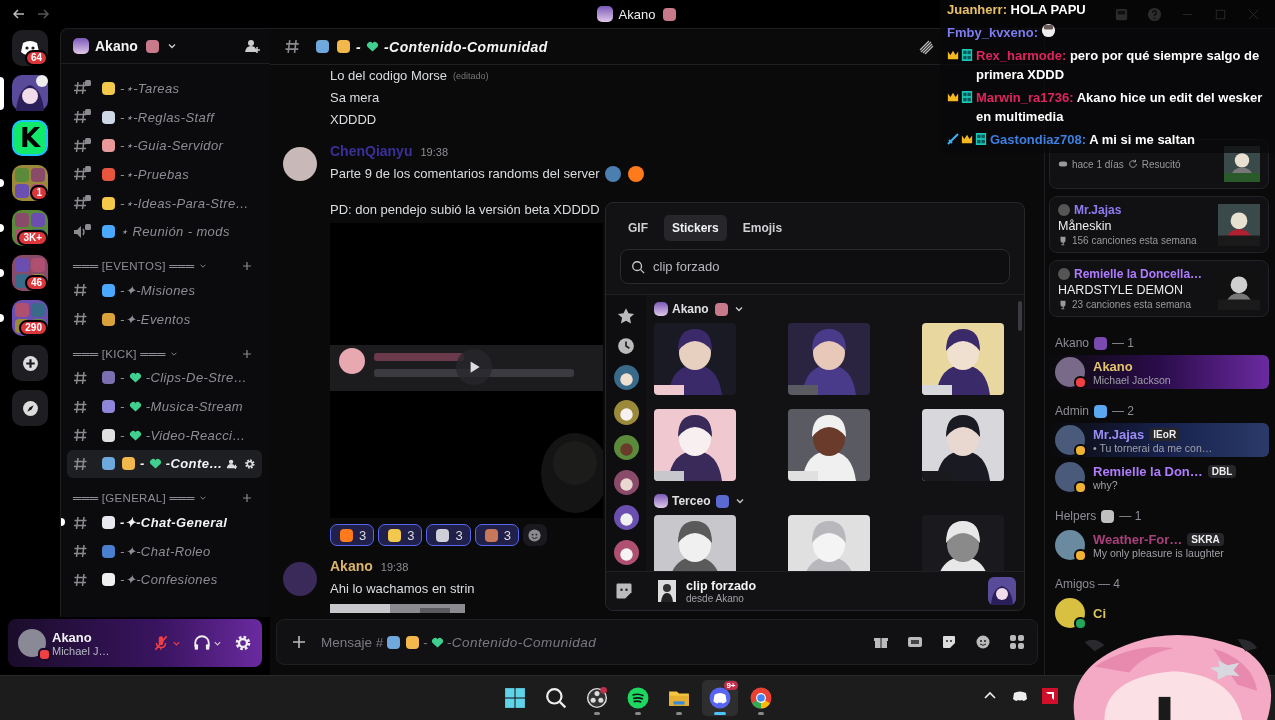 The width and height of the screenshot is (1275, 720). What do you see at coordinates (826, 266) in the screenshot?
I see `sticker-search-field: clip forzado` at bounding box center [826, 266].